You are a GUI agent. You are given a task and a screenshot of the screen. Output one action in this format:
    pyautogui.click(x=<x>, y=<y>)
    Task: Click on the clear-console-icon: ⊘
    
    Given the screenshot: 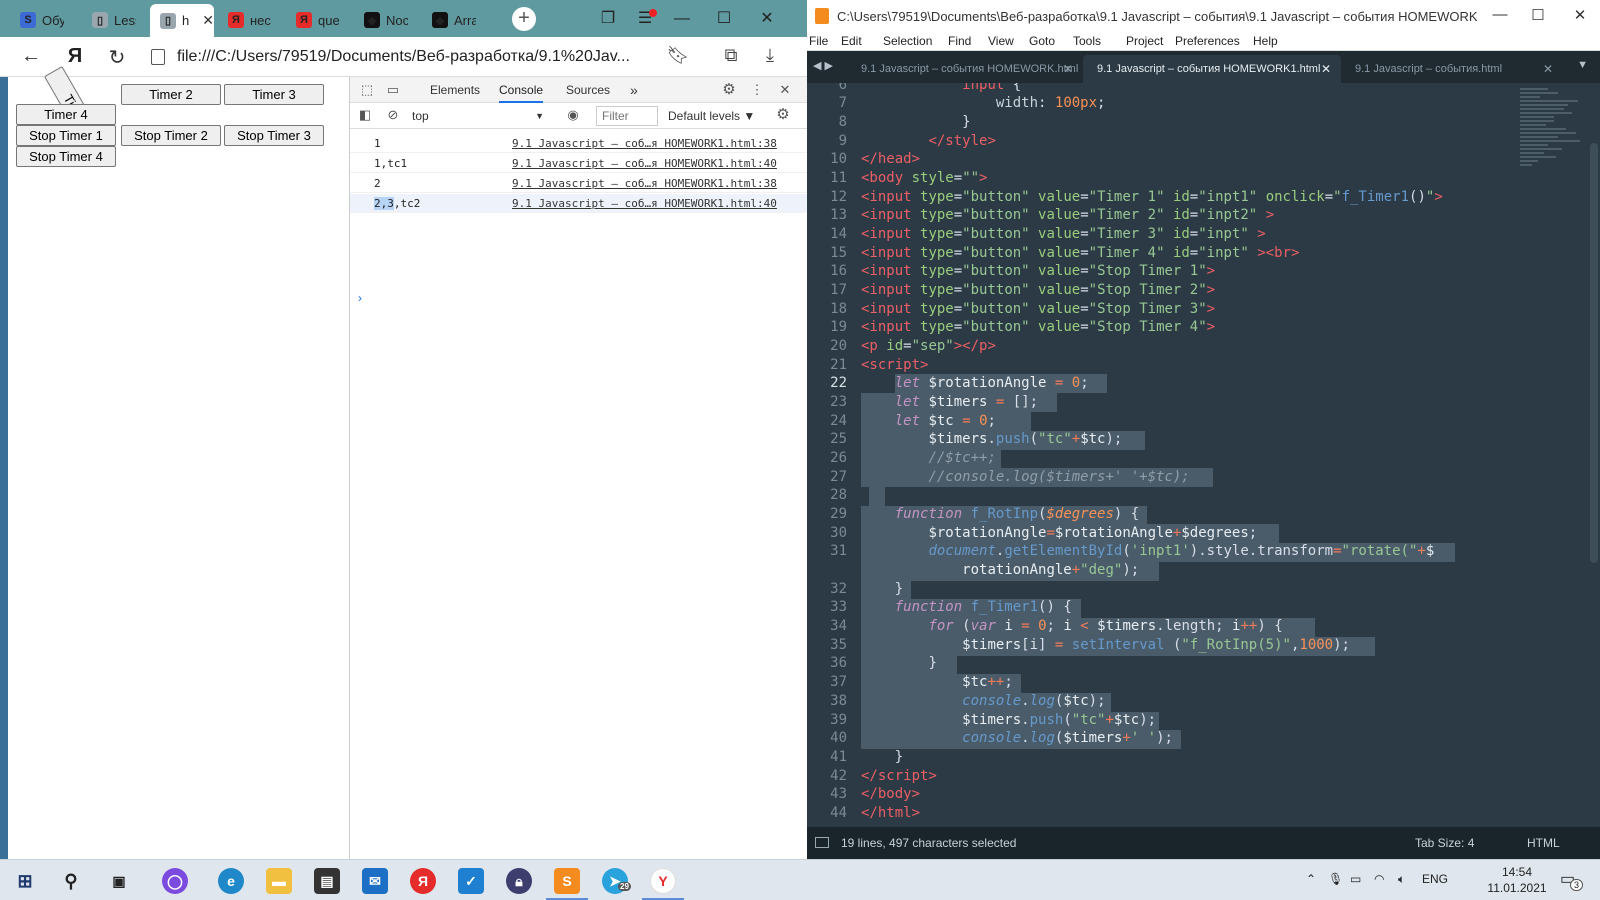 What is the action you would take?
    pyautogui.click(x=393, y=115)
    